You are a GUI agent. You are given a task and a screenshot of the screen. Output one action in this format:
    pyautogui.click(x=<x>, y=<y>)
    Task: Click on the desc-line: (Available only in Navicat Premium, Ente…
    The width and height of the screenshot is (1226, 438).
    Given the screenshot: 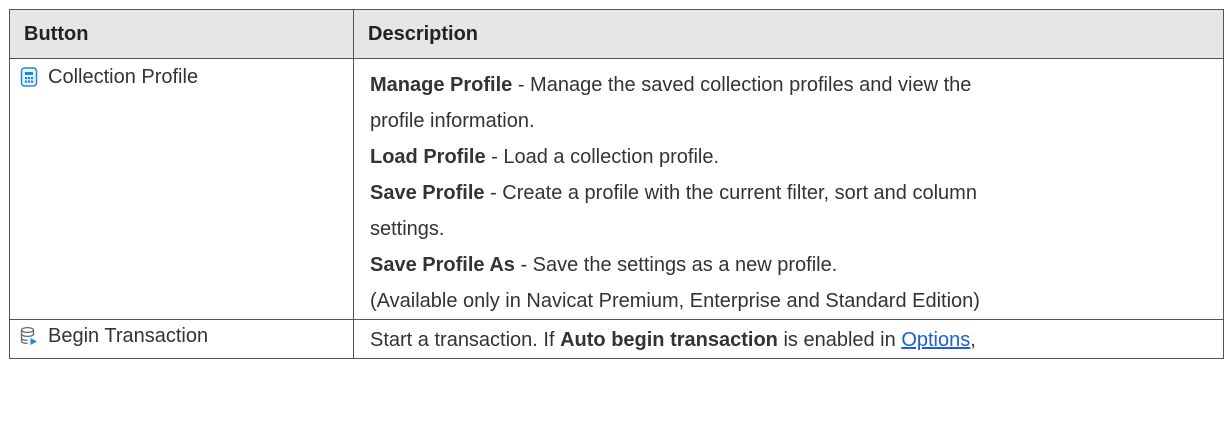 What is the action you would take?
    pyautogui.click(x=675, y=301)
    